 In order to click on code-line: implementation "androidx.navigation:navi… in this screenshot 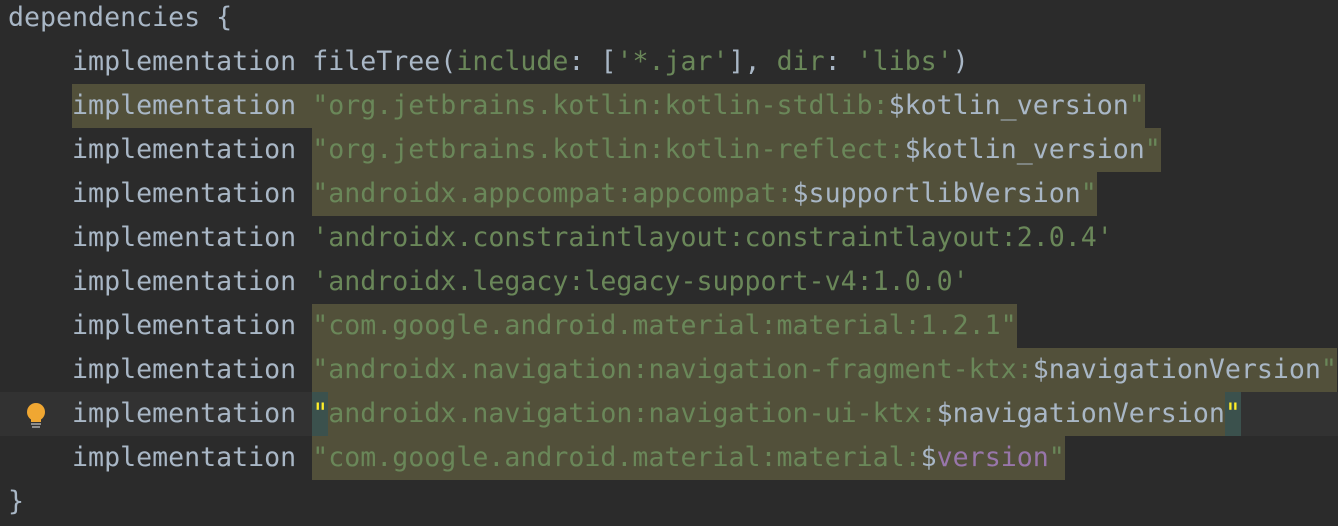, I will do `click(669, 370)`.